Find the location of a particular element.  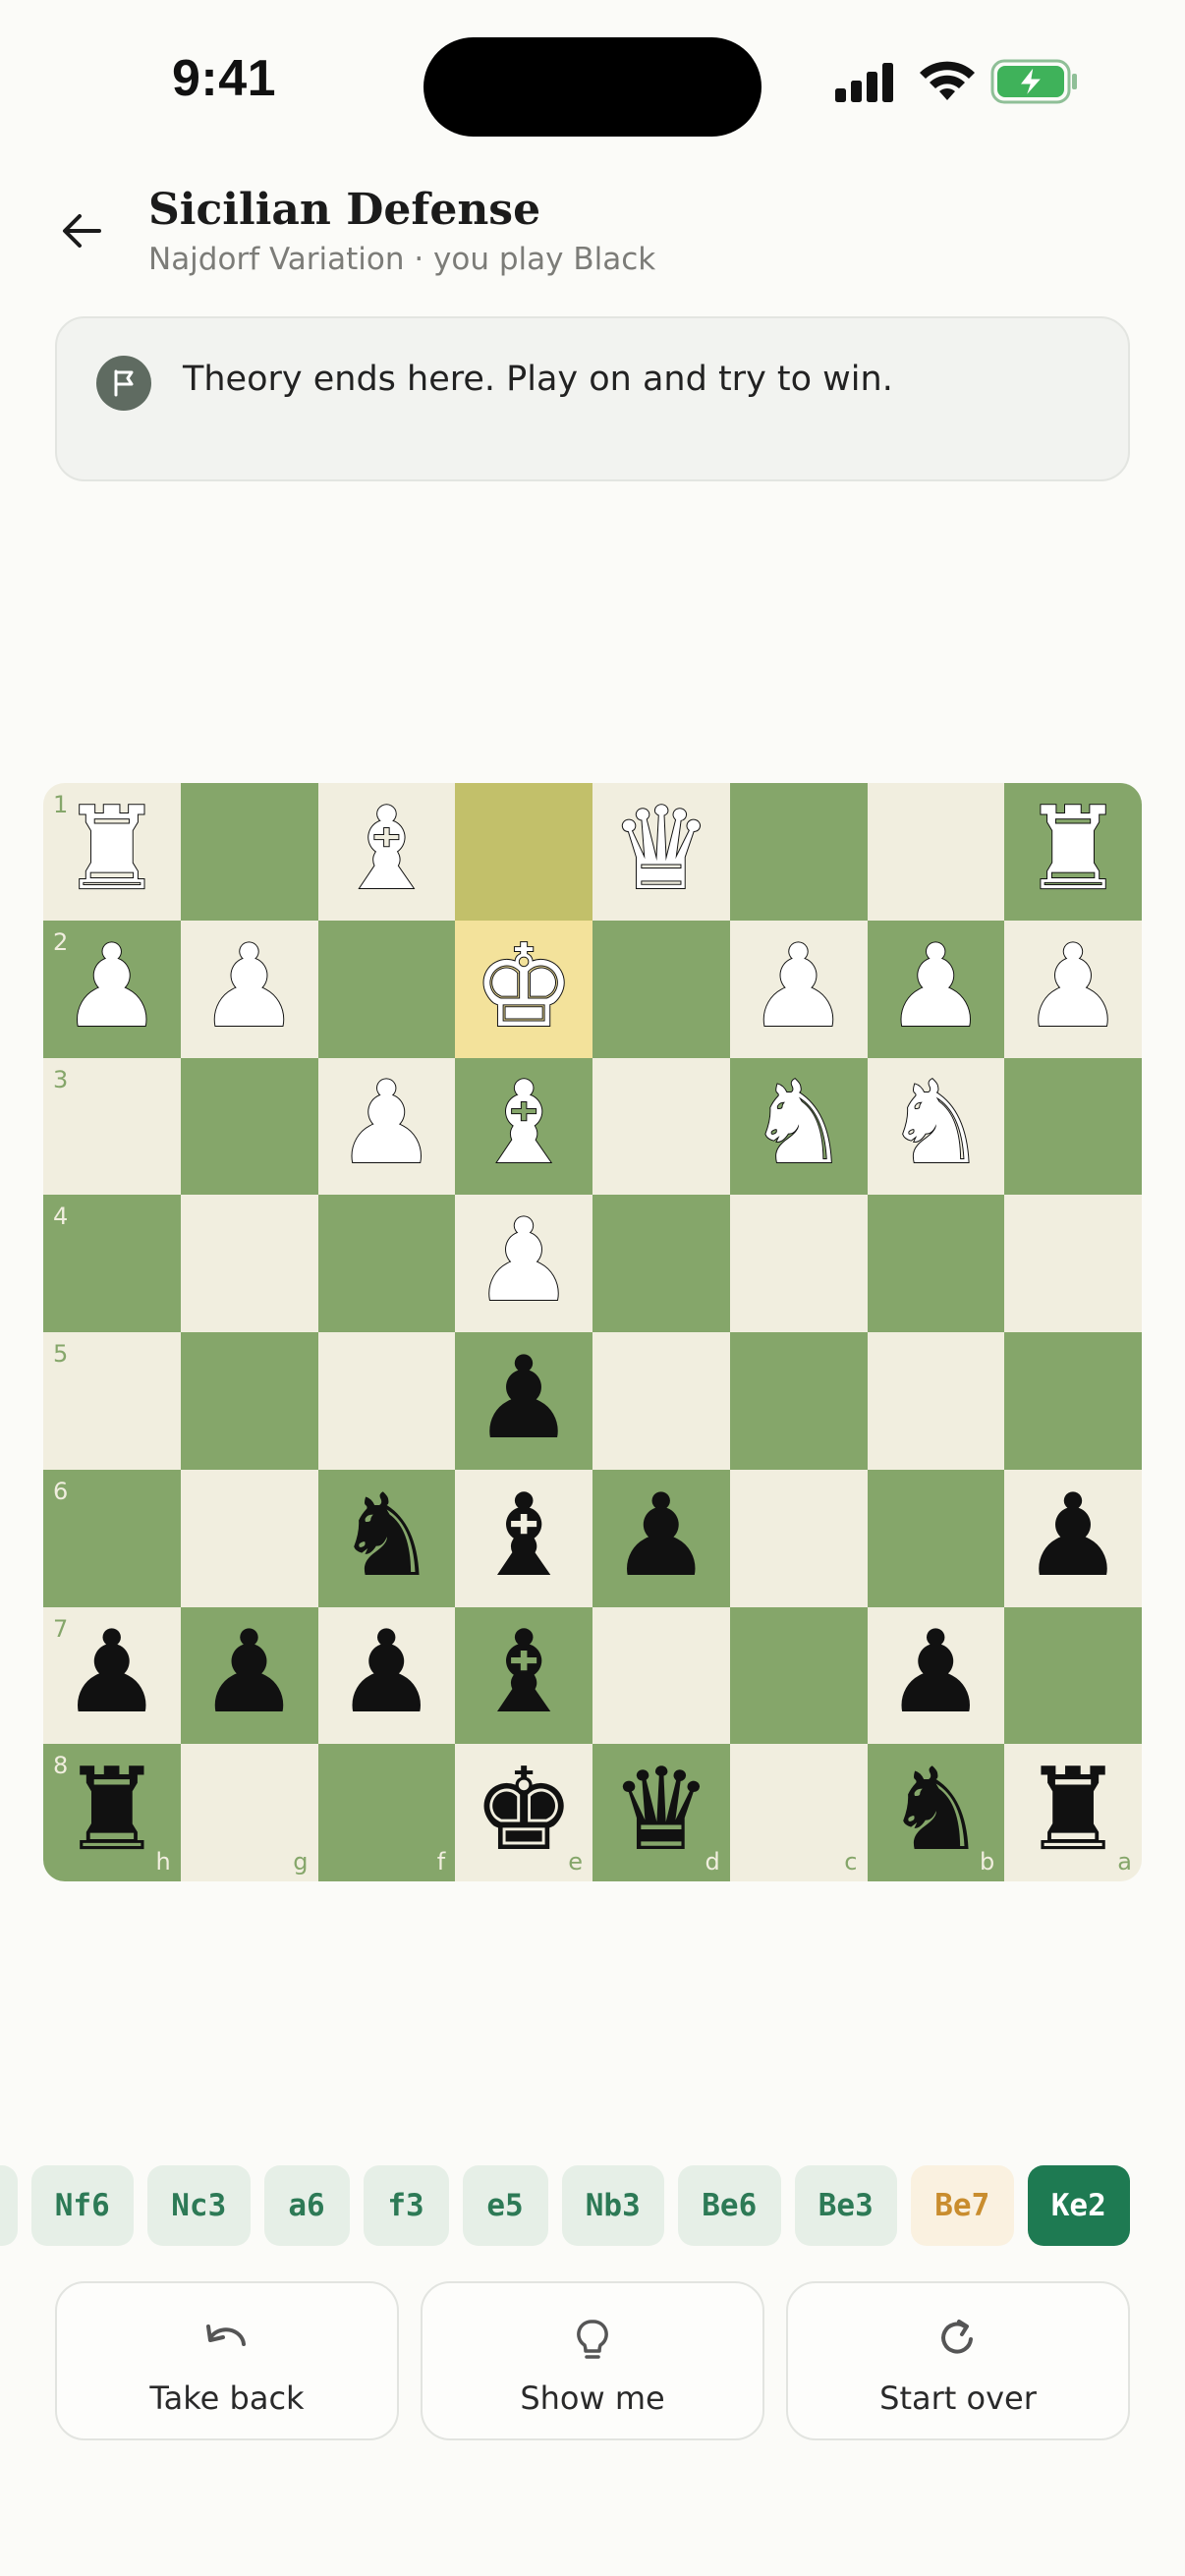

square-h7: 7 ♟ is located at coordinates (112, 1675).